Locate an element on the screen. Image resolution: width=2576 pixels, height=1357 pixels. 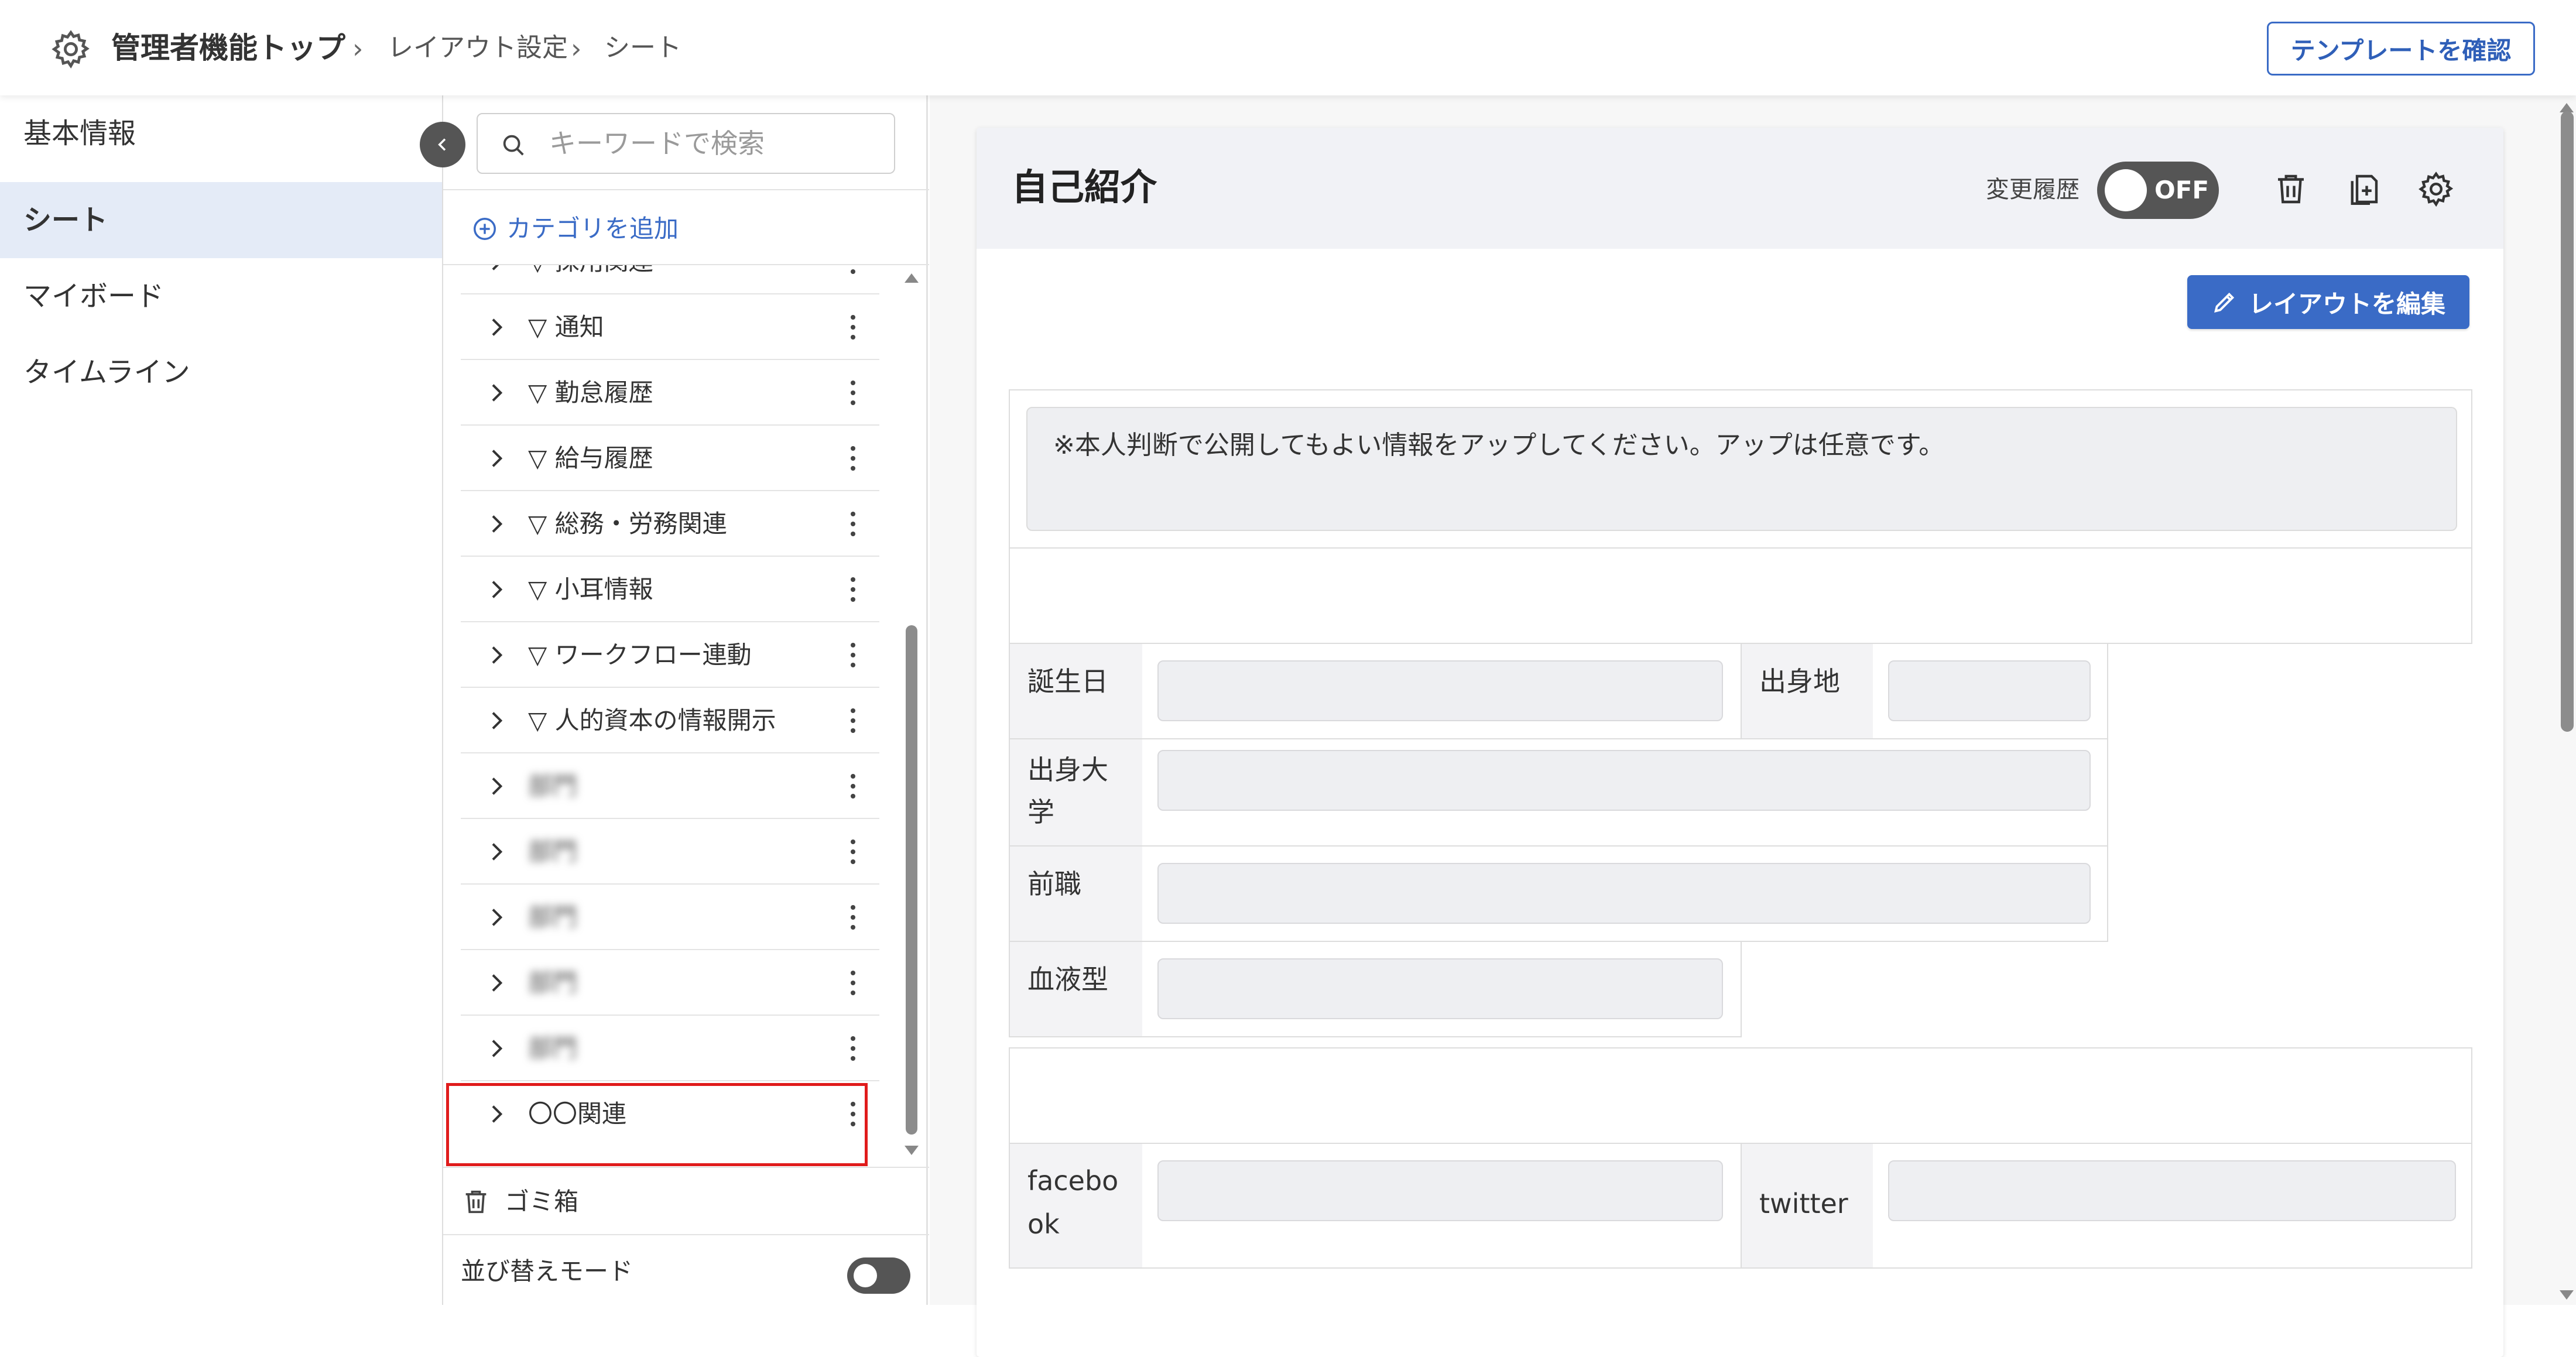
edit-layout-label: レイアウトを編集 is located at coordinates (2346, 303).